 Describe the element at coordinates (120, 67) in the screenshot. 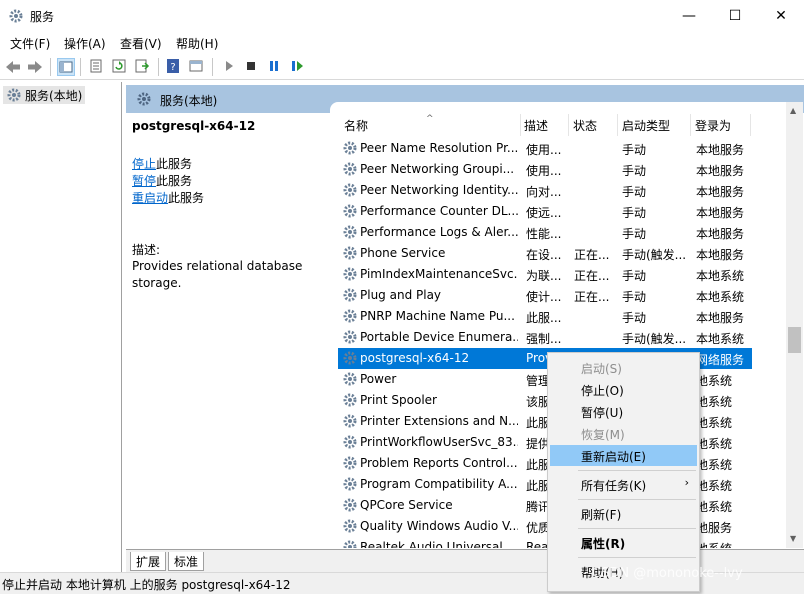

I see `refresh-icon` at that location.